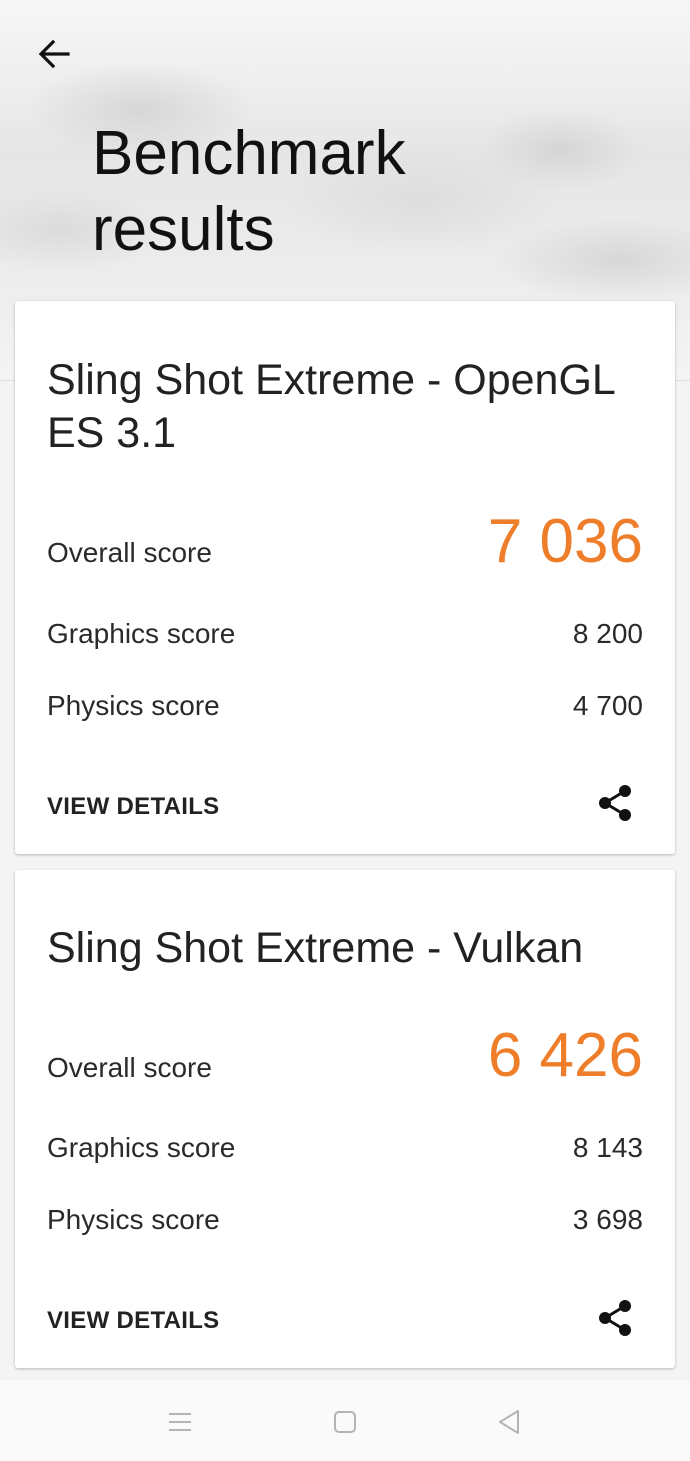  I want to click on recents-button, so click(180, 1422).